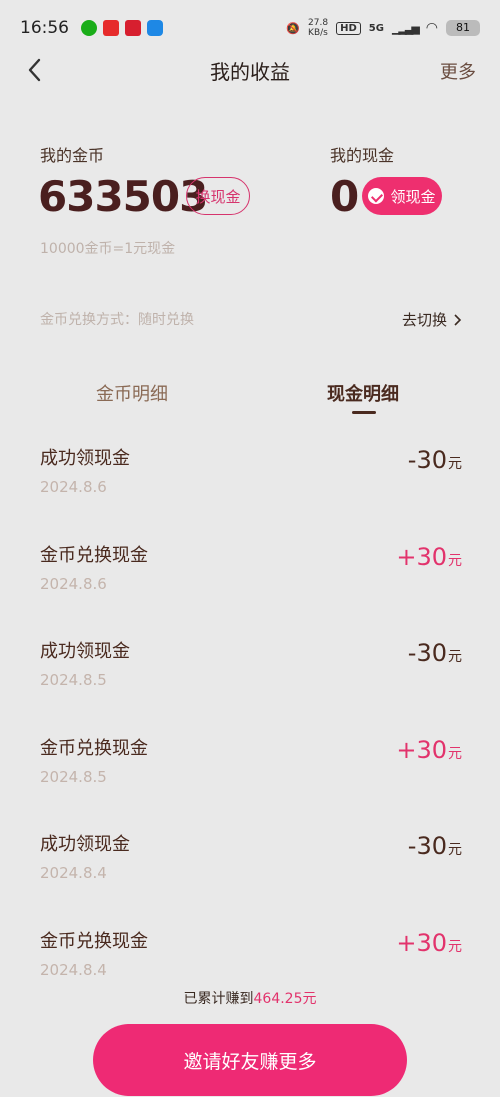  Describe the element at coordinates (285, 999) in the screenshot. I see `total-amount: 464.25元` at that location.